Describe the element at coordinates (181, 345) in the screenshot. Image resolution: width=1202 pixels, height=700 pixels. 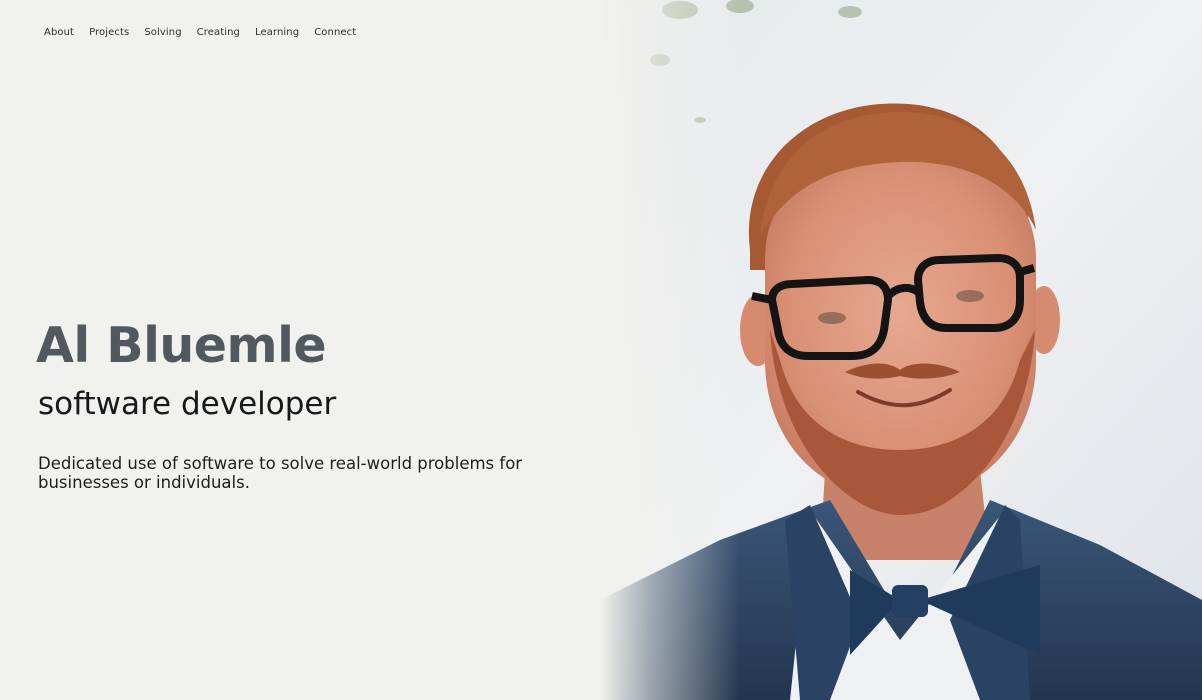
I see `hero-name: Al Bluemle` at that location.